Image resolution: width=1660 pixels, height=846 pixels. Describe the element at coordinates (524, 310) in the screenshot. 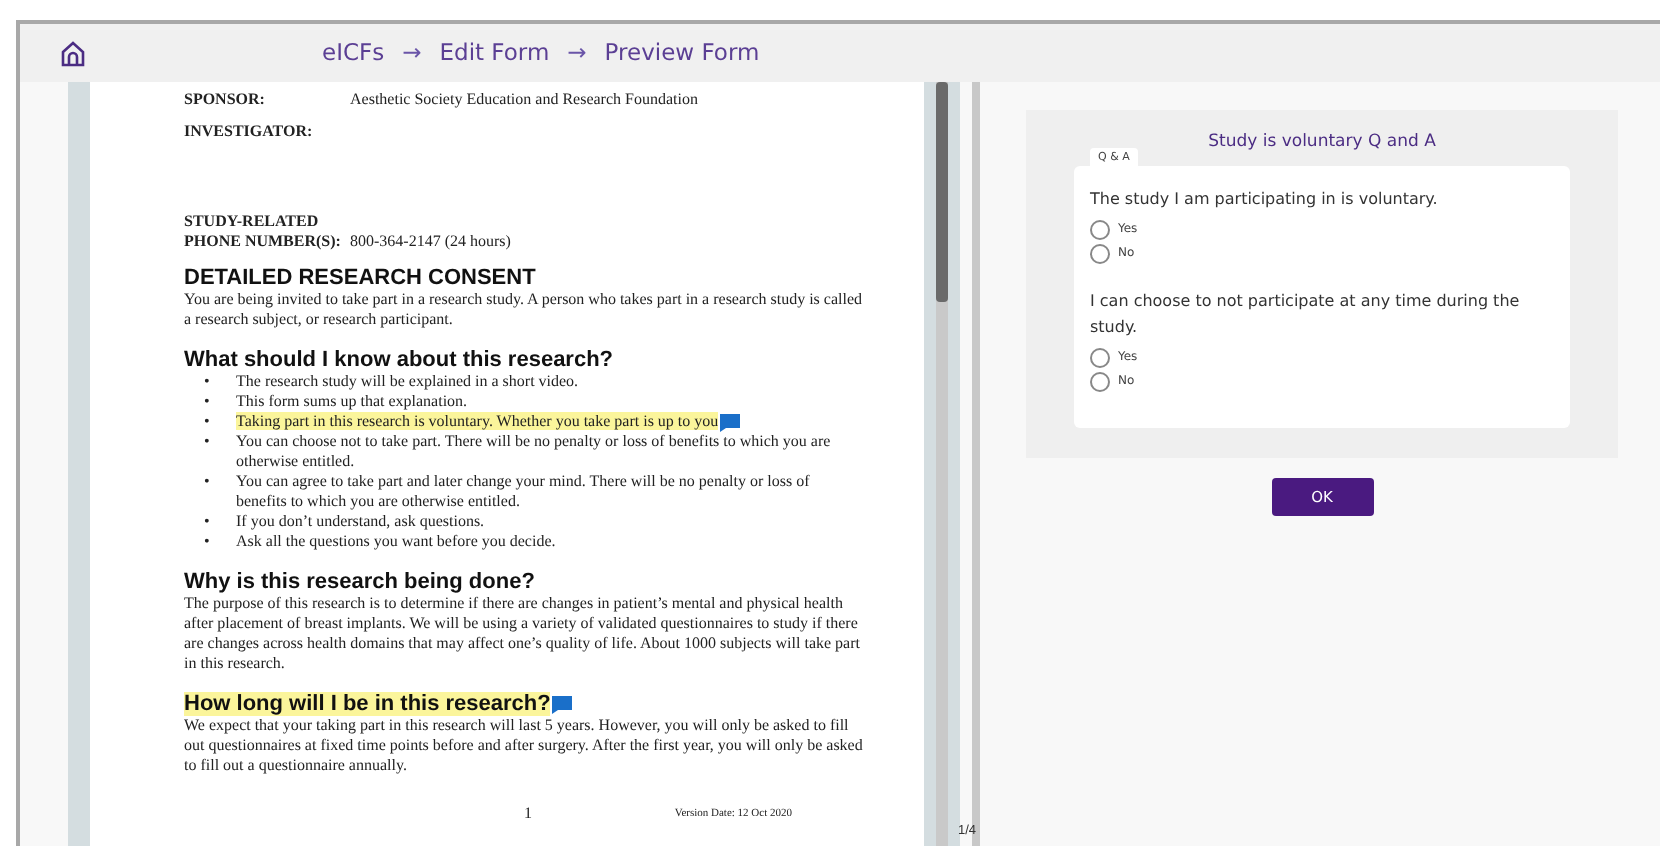

I see `paragraph: You are being invited to take part in a research study. A person who takes part in a research study is called a research subject, or research participant.` at that location.